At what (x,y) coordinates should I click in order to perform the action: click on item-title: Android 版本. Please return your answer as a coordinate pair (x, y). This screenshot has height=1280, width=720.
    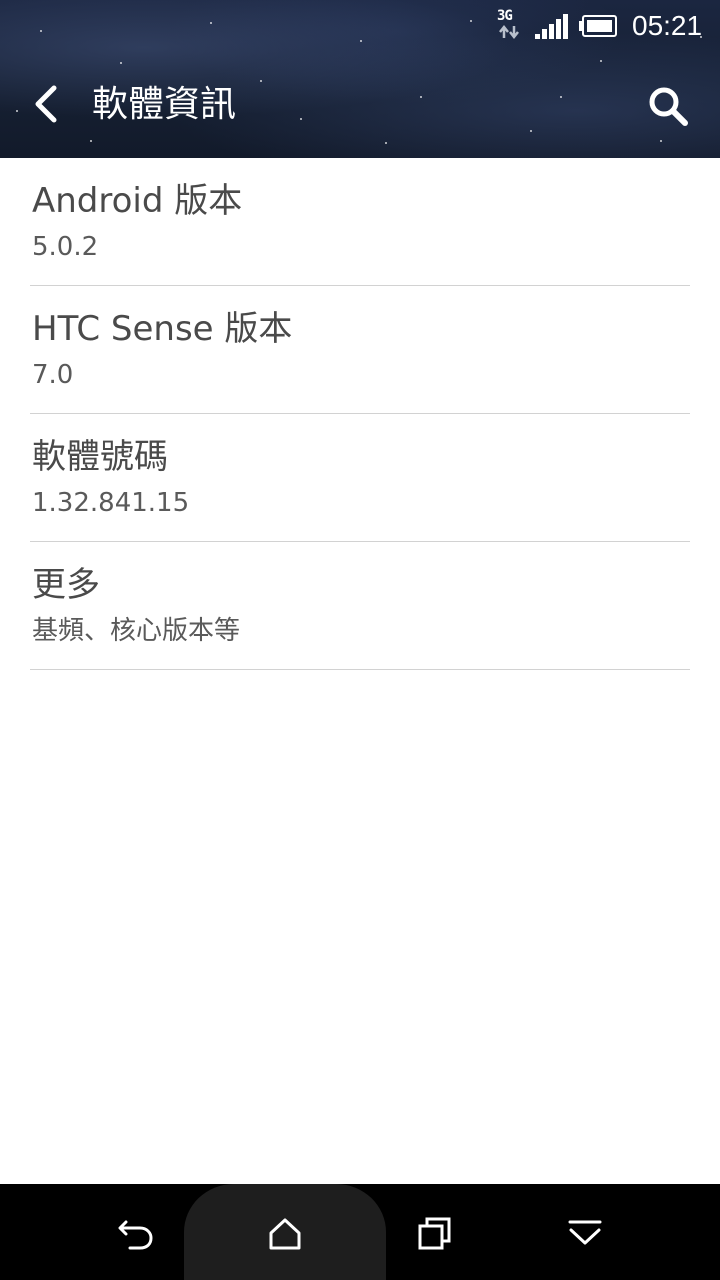
    Looking at the image, I should click on (137, 201).